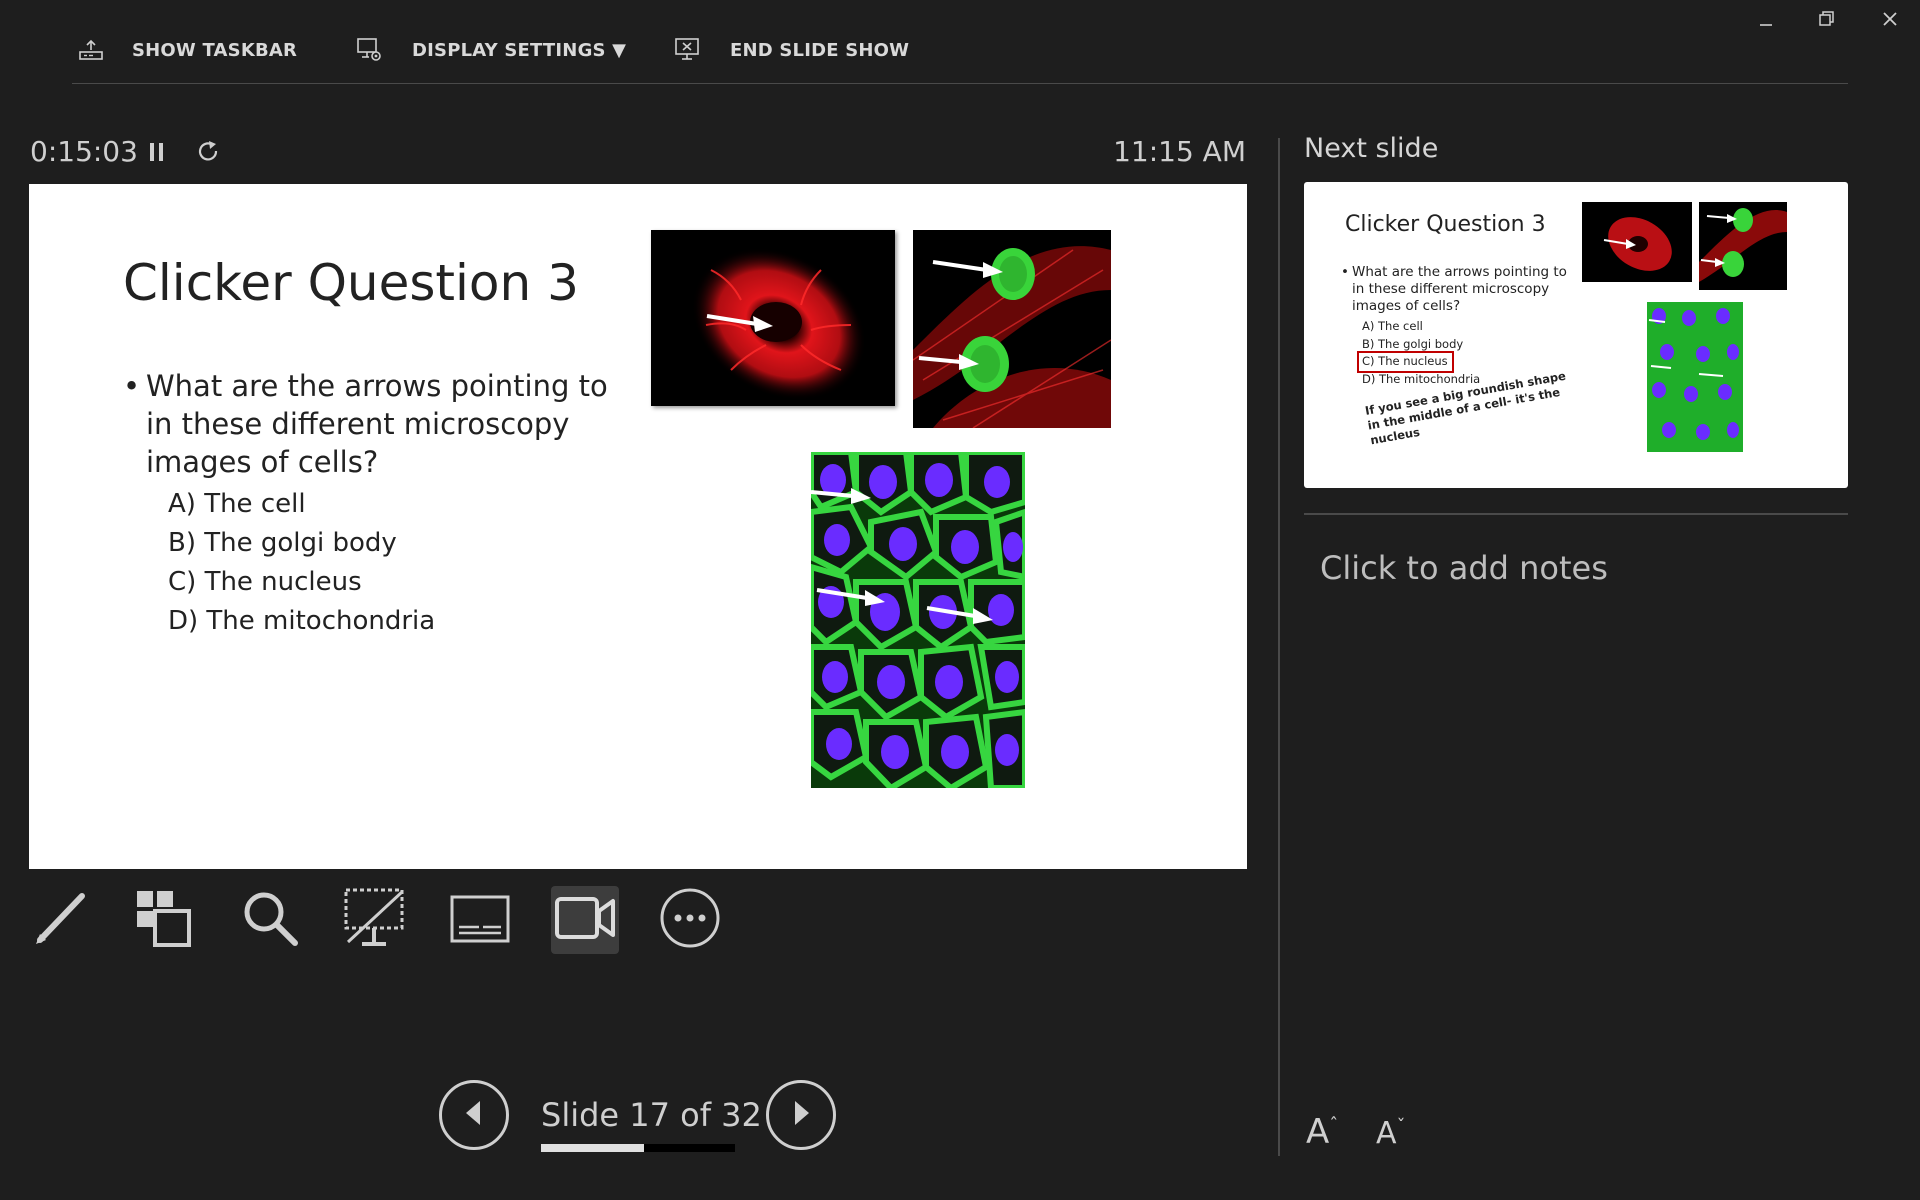  I want to click on next-option-a: A) The cell, so click(1392, 326).